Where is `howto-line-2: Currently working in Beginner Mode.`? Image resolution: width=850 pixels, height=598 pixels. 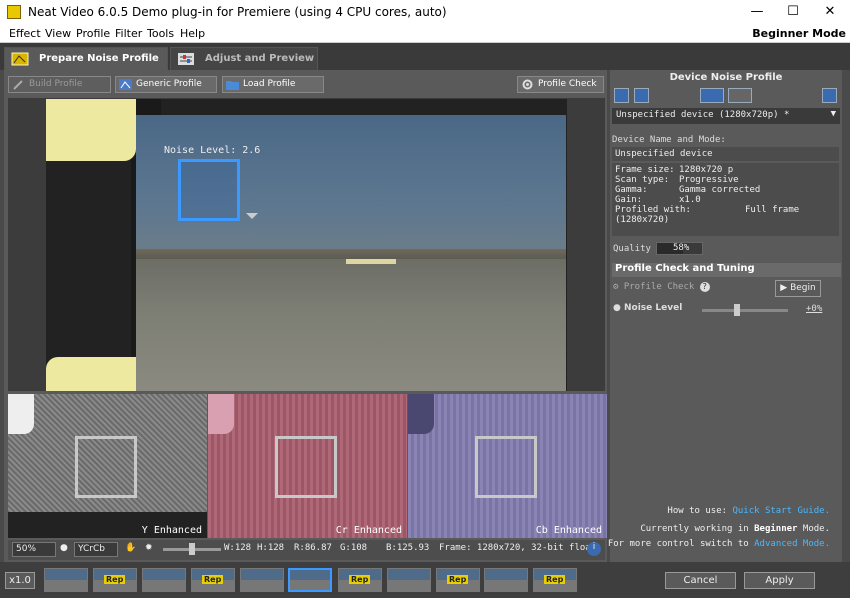
howto-line-2: Currently working in Beginner Mode. is located at coordinates (735, 529).